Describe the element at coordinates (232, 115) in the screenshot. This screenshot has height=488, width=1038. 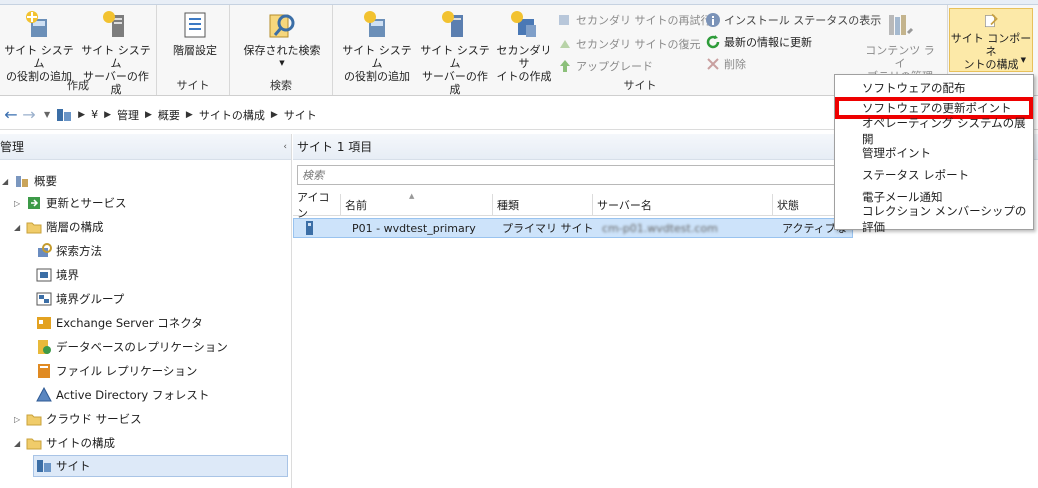
I see `breadcrumb-site-config: サイトの構成` at that location.